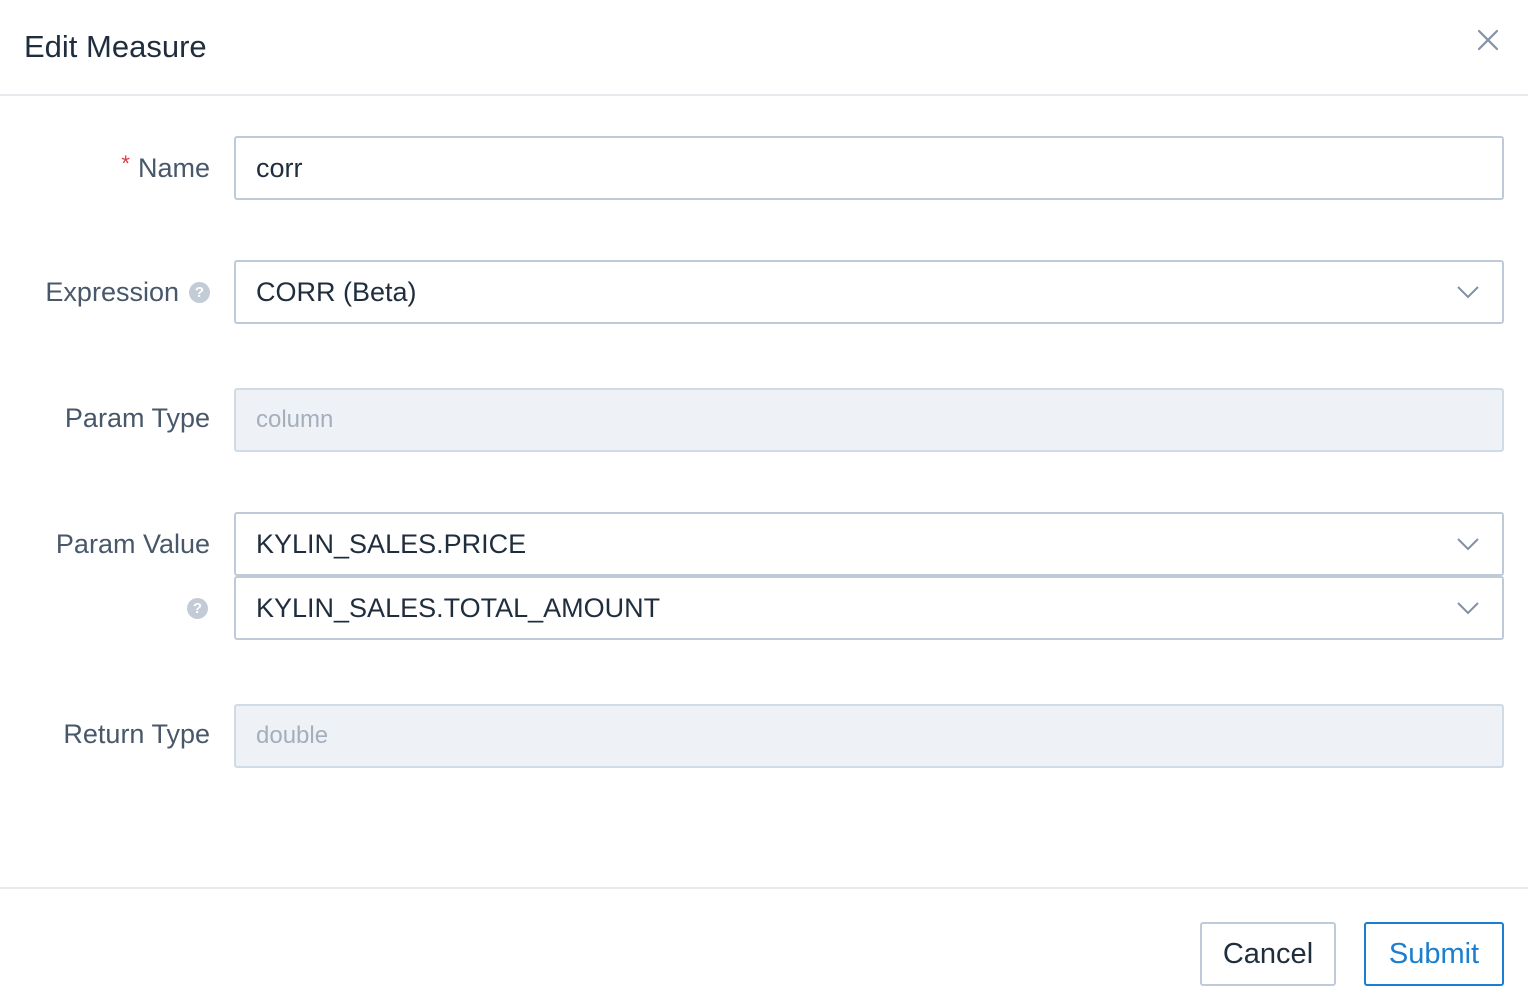 Image resolution: width=1528 pixels, height=1002 pixels. Describe the element at coordinates (292, 735) in the screenshot. I see `return-type-value: double` at that location.